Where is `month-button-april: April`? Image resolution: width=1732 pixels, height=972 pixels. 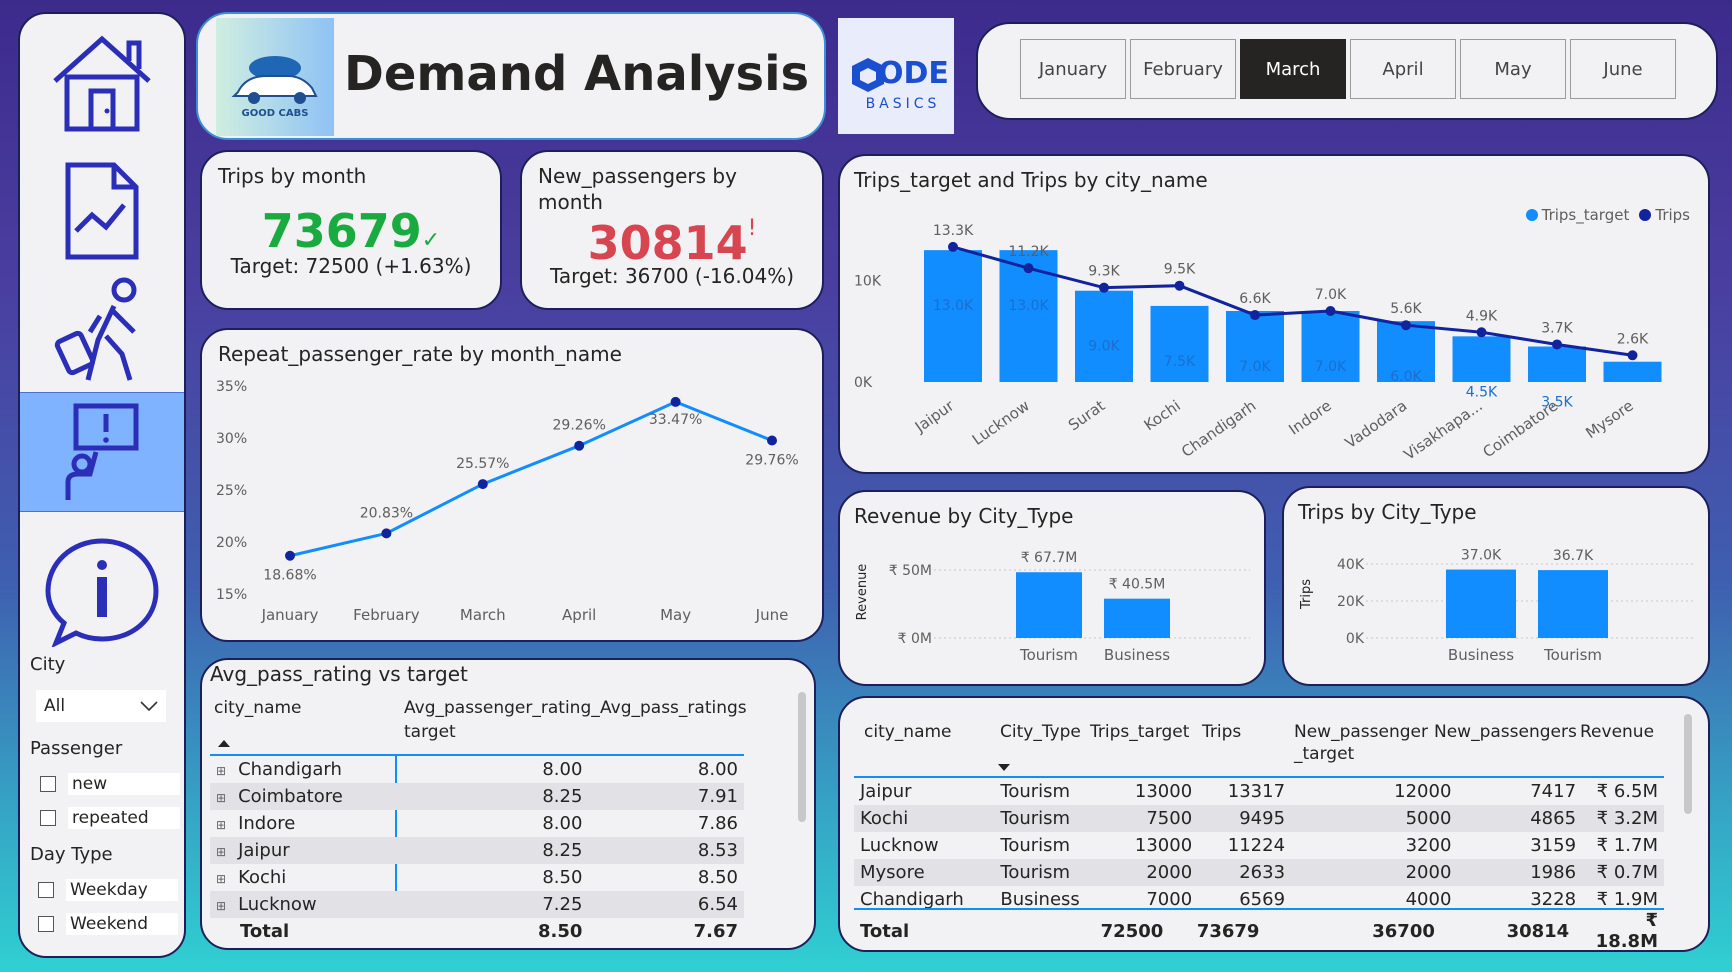 month-button-april: April is located at coordinates (1403, 69).